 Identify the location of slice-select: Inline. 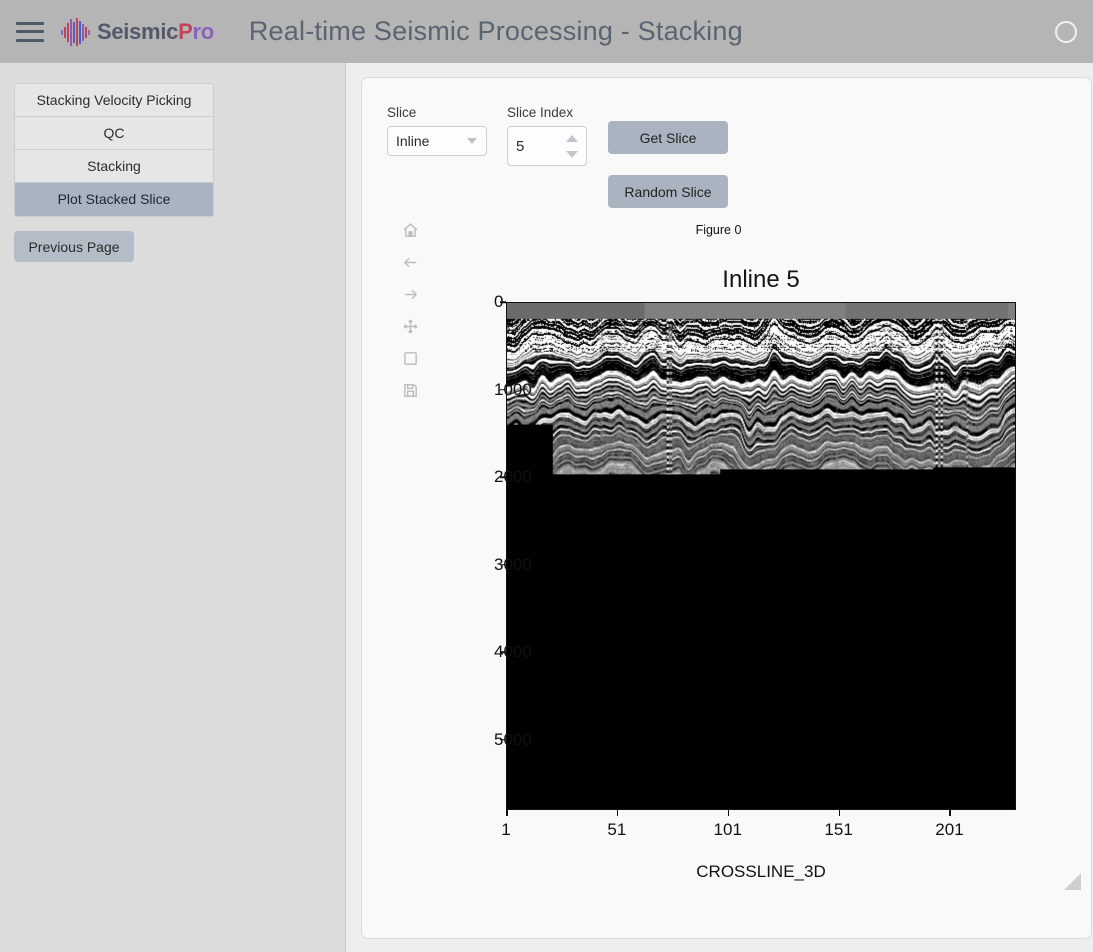
(437, 141).